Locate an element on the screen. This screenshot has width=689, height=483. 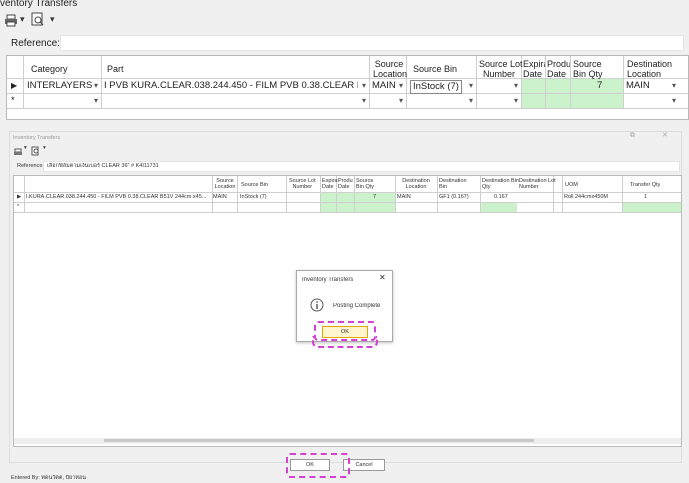
inner-col-source-bin: Source Bin is located at coordinates (254, 185).